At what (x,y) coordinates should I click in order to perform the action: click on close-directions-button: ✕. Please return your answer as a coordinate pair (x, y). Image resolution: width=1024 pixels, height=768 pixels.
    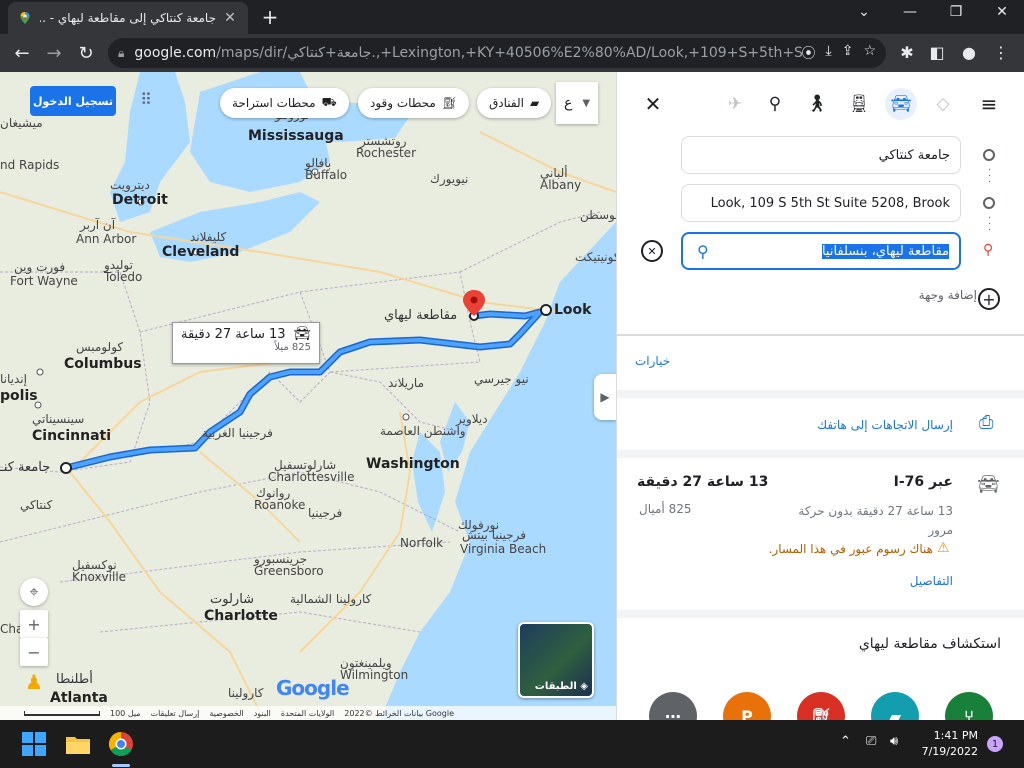
    Looking at the image, I should click on (653, 104).